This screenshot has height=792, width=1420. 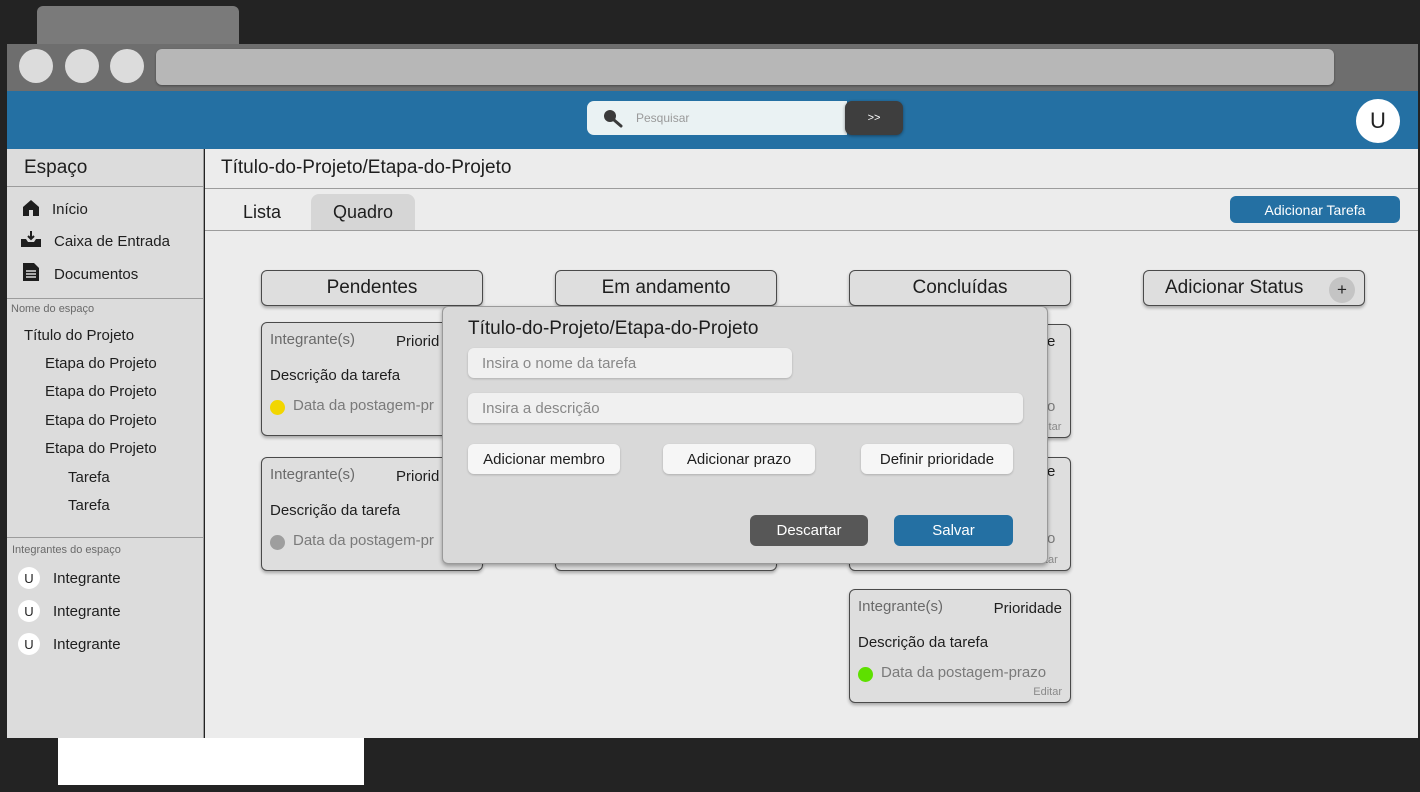 What do you see at coordinates (874, 118) in the screenshot?
I see `search-submit-button: >>` at bounding box center [874, 118].